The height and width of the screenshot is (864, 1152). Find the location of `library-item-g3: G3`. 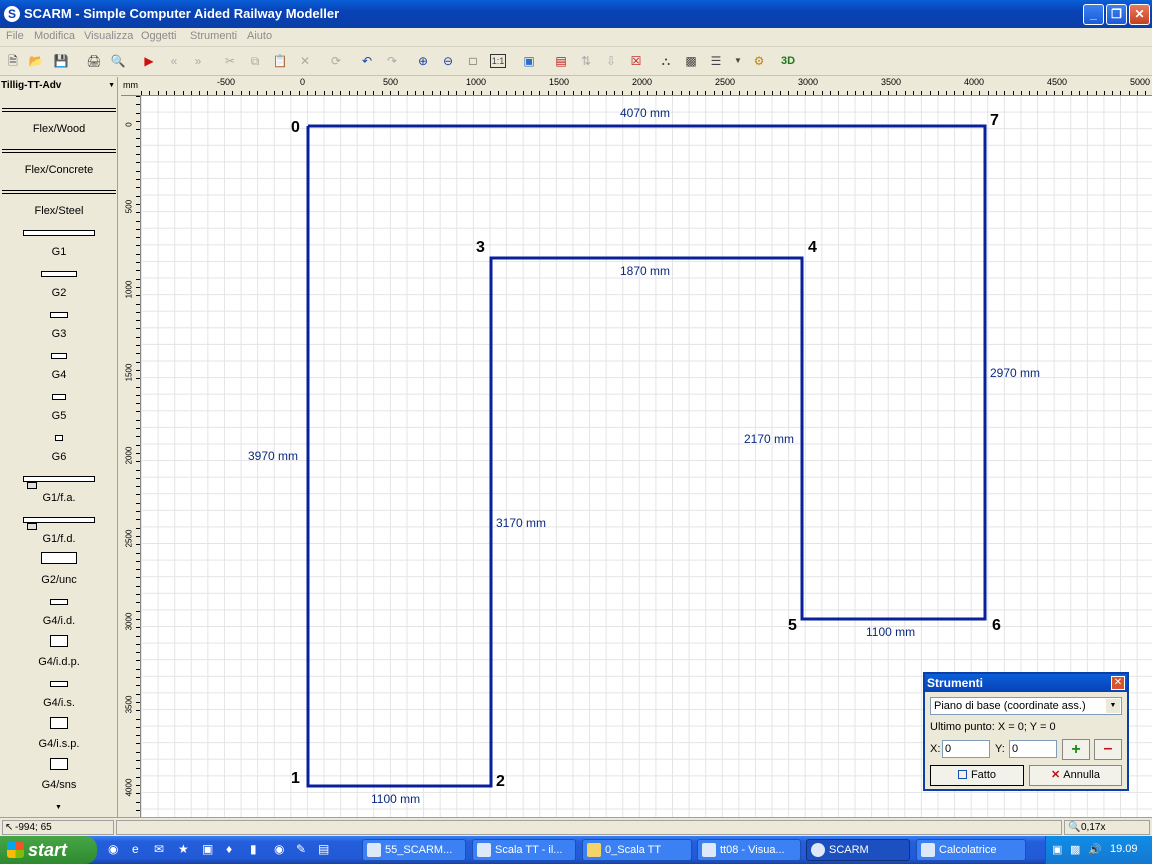

library-item-g3: G3 is located at coordinates (59, 334).